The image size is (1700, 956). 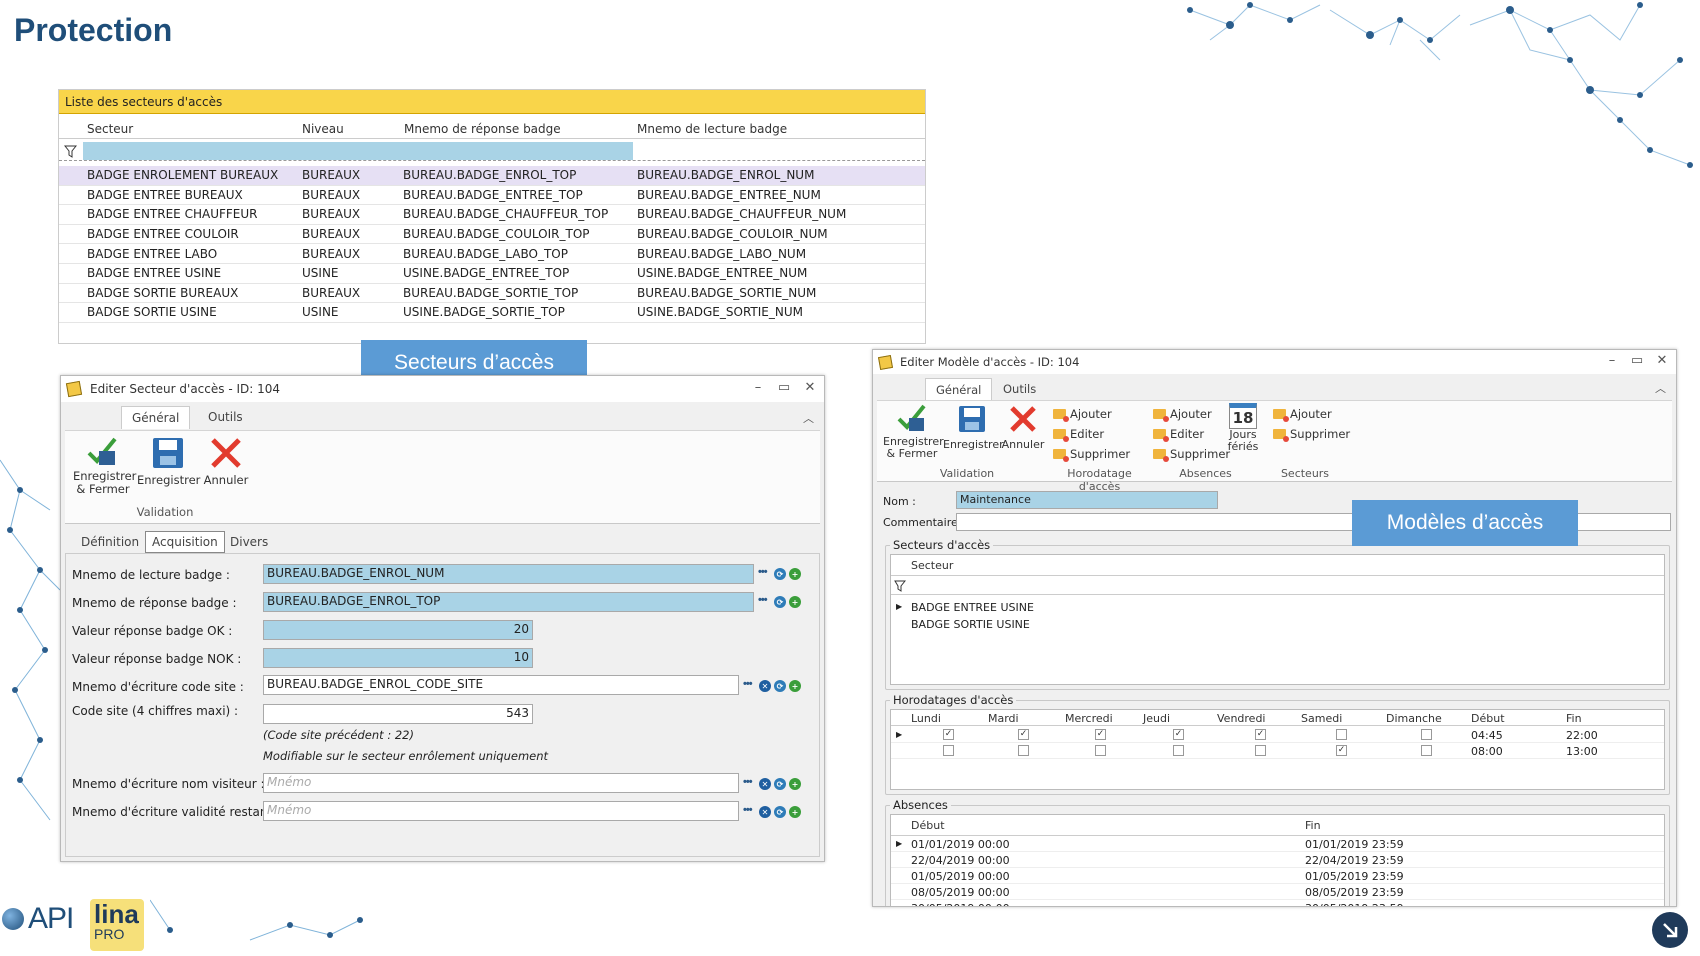 I want to click on table-row: ▶ ✓ ✓ ✓ ✓ ✓ 04:45 22:00, so click(x=1277, y=735).